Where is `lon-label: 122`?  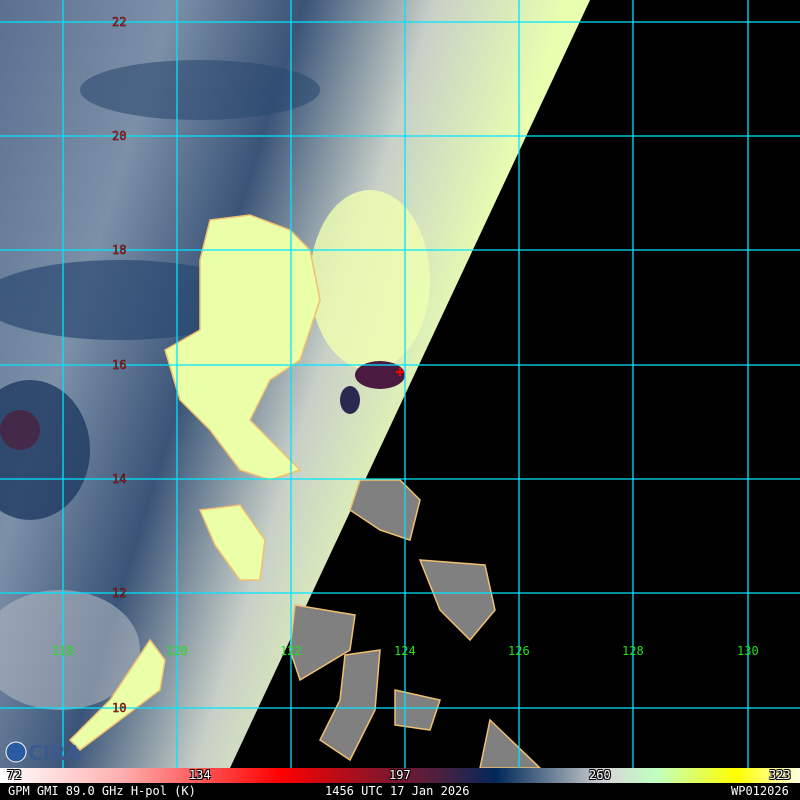 lon-label: 122 is located at coordinates (291, 651).